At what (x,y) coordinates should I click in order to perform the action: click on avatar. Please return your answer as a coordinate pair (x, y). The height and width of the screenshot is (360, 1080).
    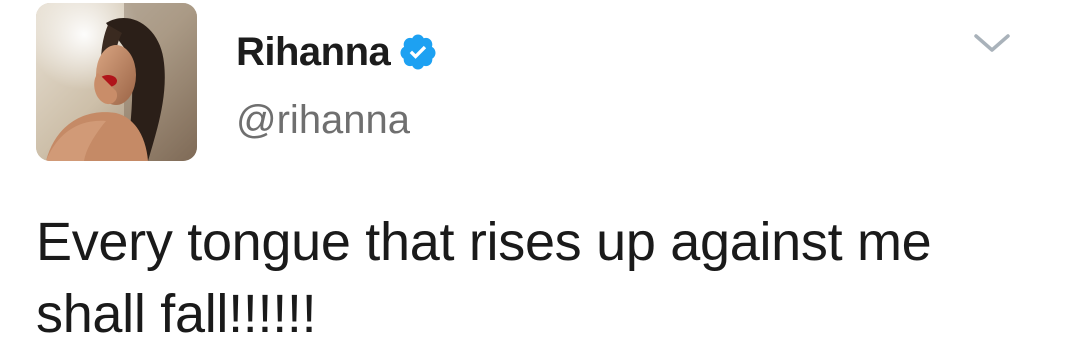
    Looking at the image, I should click on (116, 82).